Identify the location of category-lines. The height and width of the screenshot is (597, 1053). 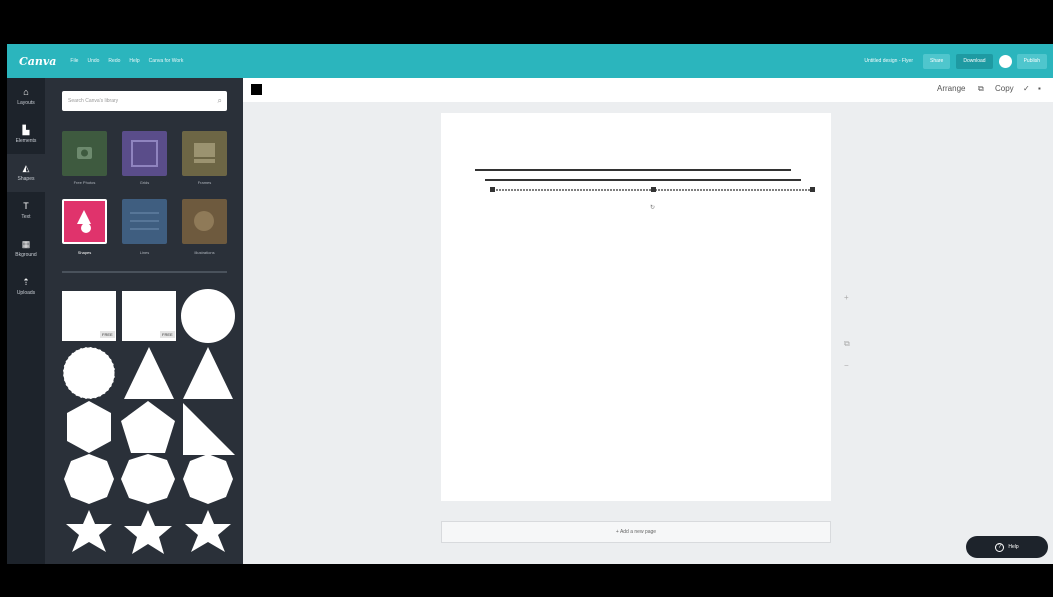
(144, 221).